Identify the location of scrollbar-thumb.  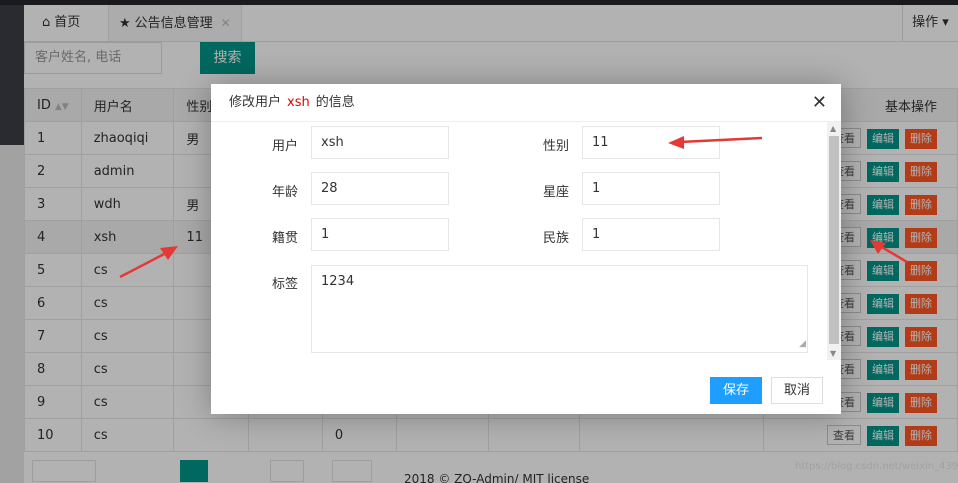
(834, 240).